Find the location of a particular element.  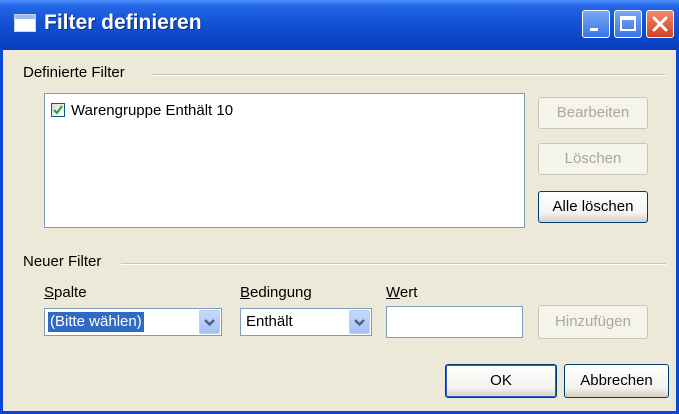

ok-button-label: OK is located at coordinates (501, 380).